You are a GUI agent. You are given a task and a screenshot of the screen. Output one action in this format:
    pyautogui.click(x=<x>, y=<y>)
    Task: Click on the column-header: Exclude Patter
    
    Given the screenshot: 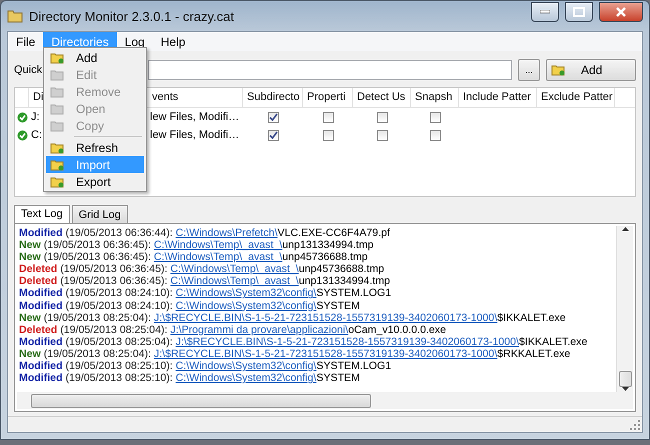 What is the action you would take?
    pyautogui.click(x=576, y=97)
    